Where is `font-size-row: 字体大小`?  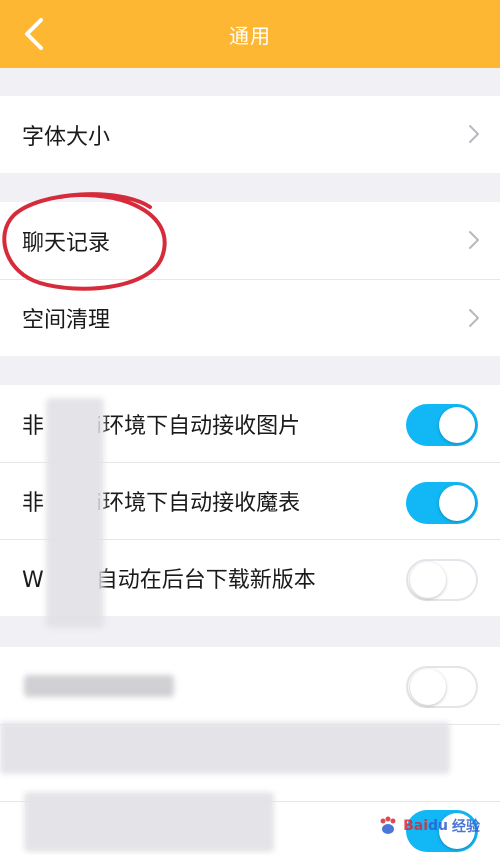
font-size-row: 字体大小 is located at coordinates (250, 134).